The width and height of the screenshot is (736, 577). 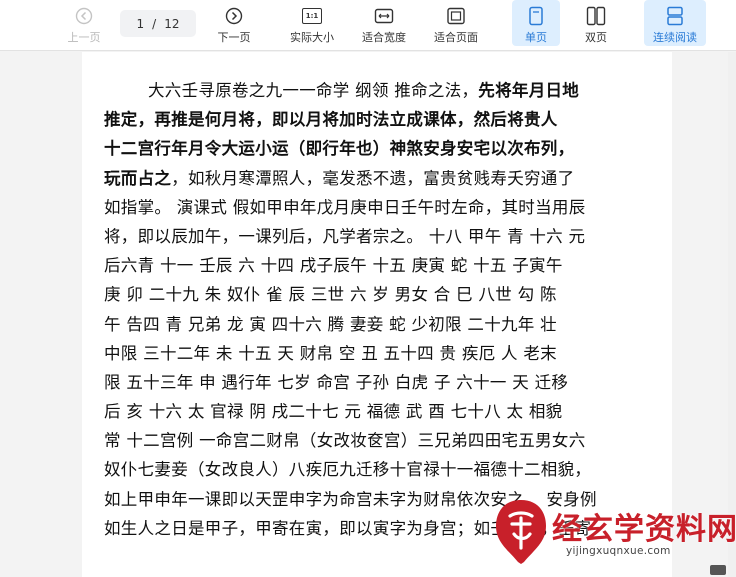 What do you see at coordinates (330, 324) in the screenshot?
I see `text-segment: 午 告四 青 兄弟 龙 寅 四十六 腾 妻妾 蛇 少初限 二十九年 壮` at bounding box center [330, 324].